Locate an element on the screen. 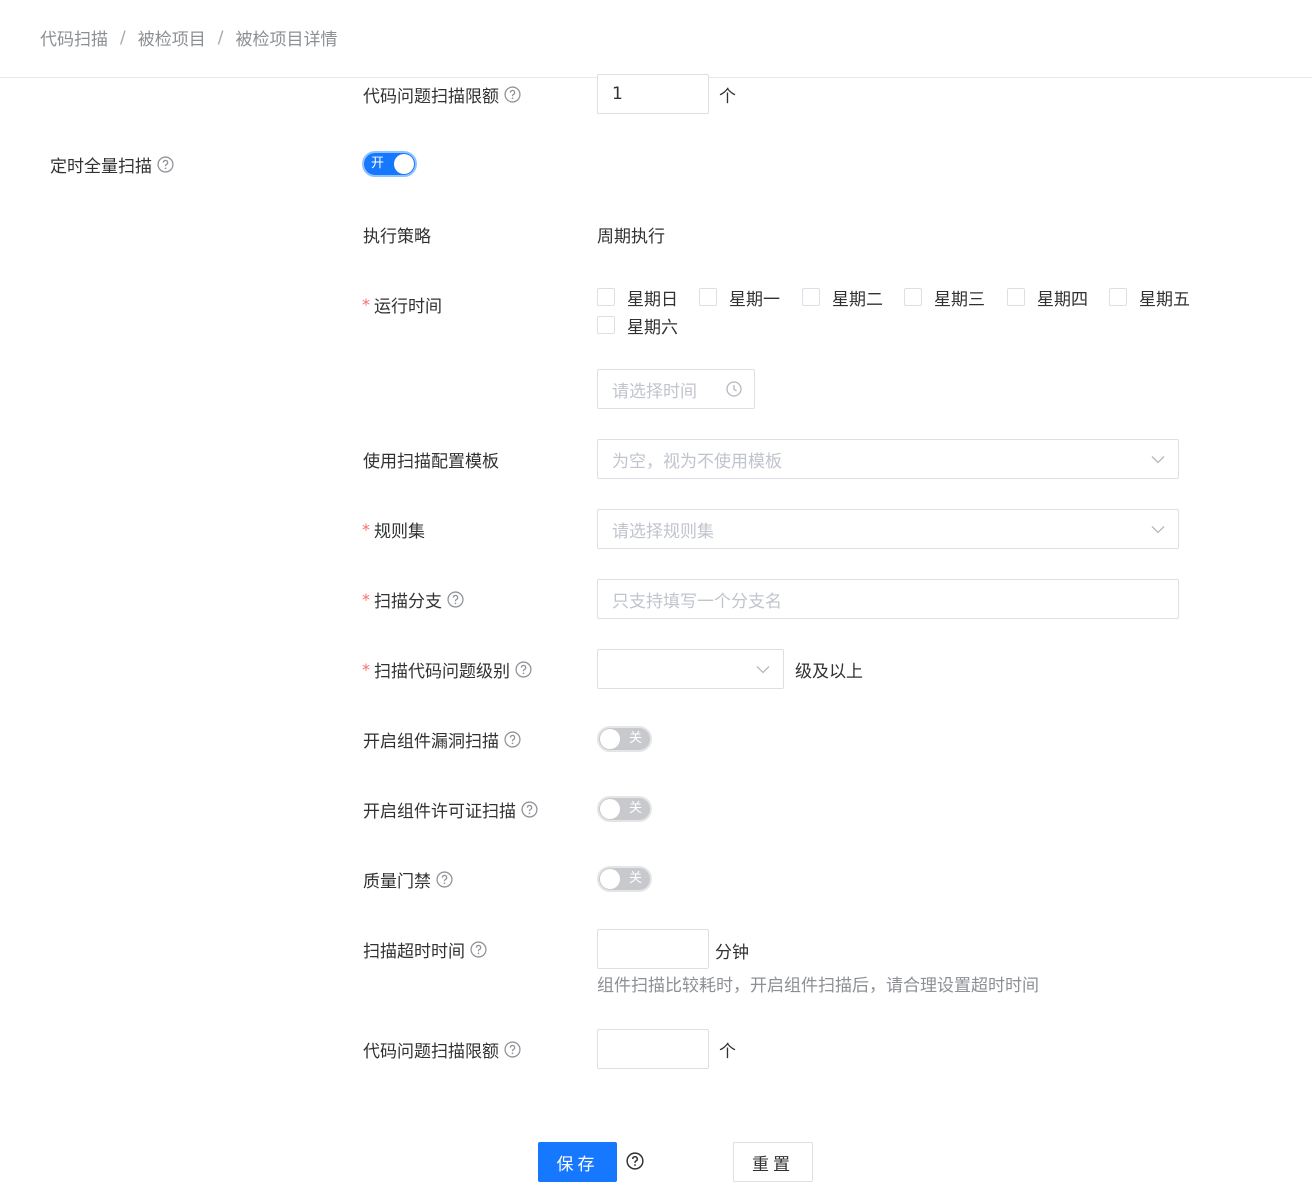 Image resolution: width=1312 pixels, height=1201 pixels. day-checkbox-monday: 星期一 is located at coordinates (739, 298).